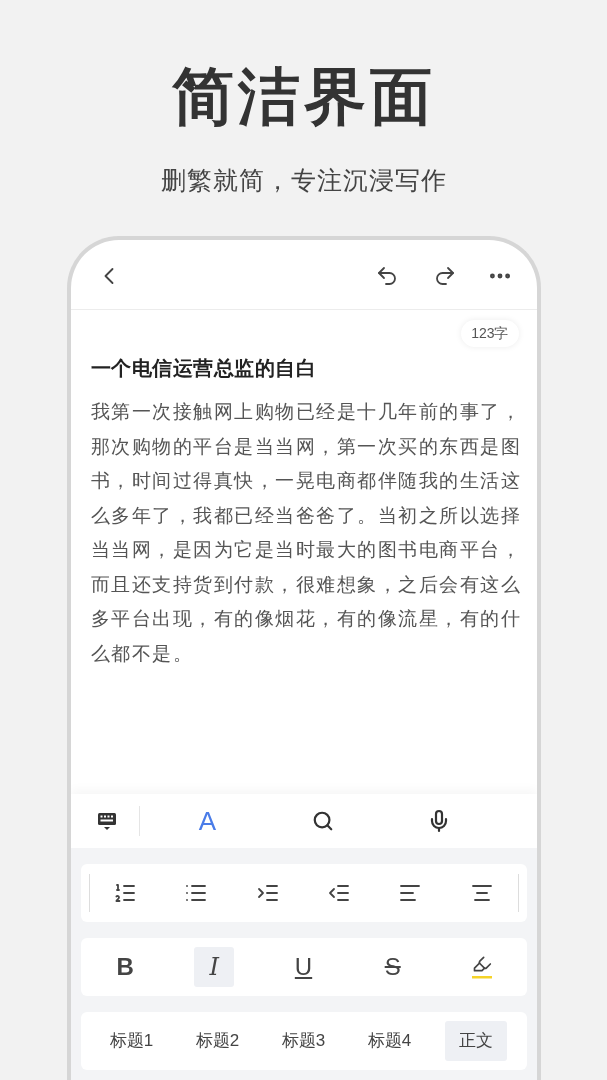  What do you see at coordinates (323, 821) in the screenshot?
I see `search-icon` at bounding box center [323, 821].